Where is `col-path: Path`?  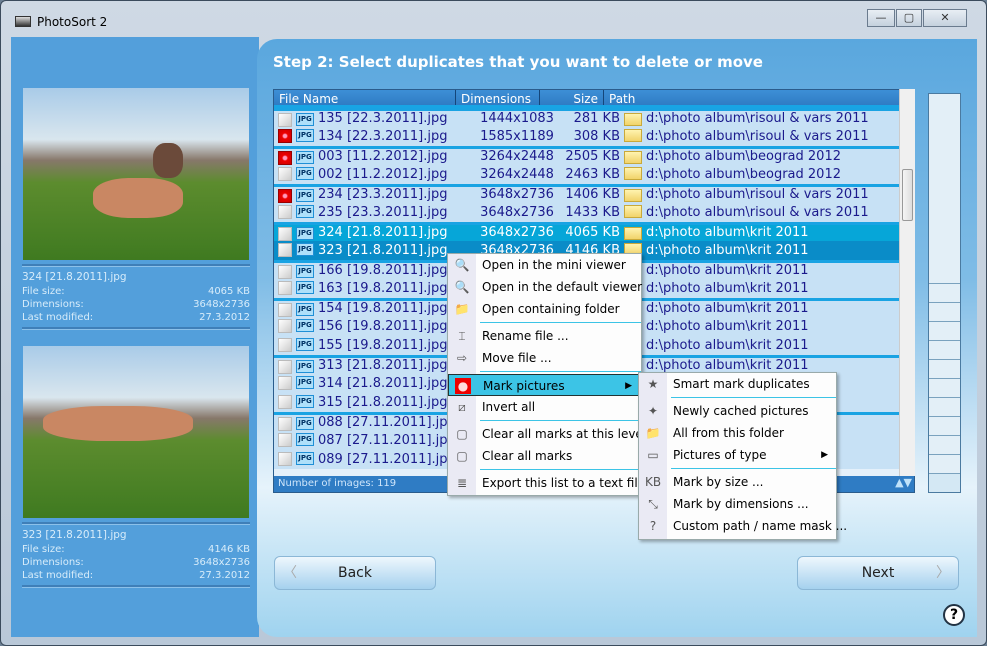
col-path: Path is located at coordinates (759, 98).